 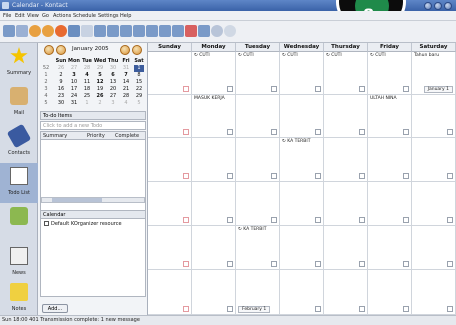 What do you see at coordinates (209, 98) in the screenshot?
I see `event-item: MASUK KERJA` at bounding box center [209, 98].